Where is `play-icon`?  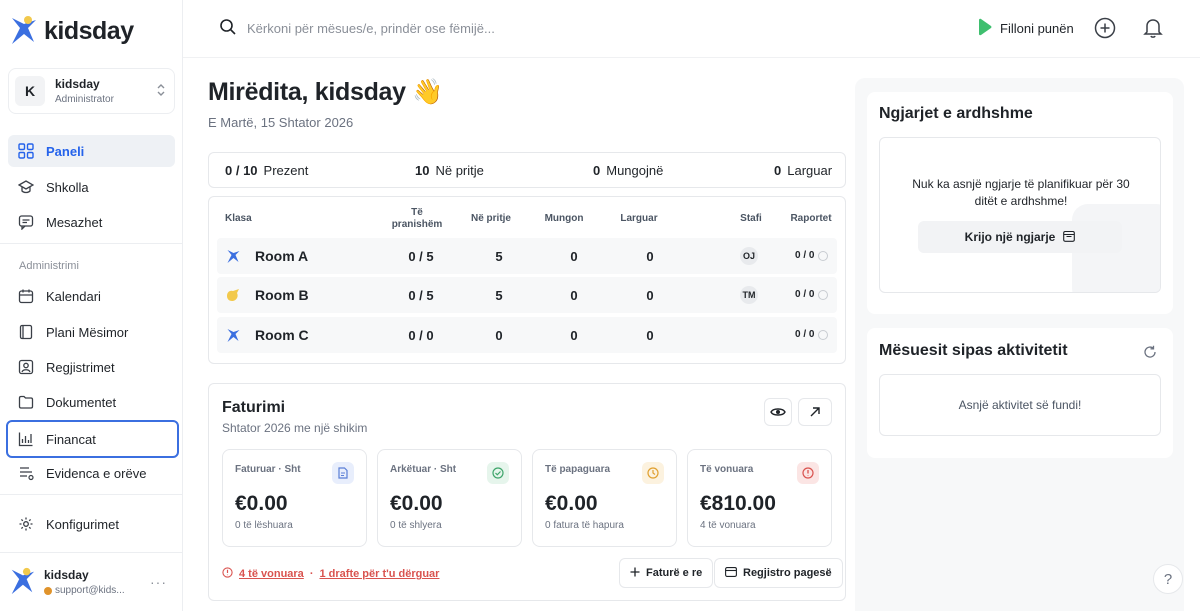
play-icon is located at coordinates (985, 28).